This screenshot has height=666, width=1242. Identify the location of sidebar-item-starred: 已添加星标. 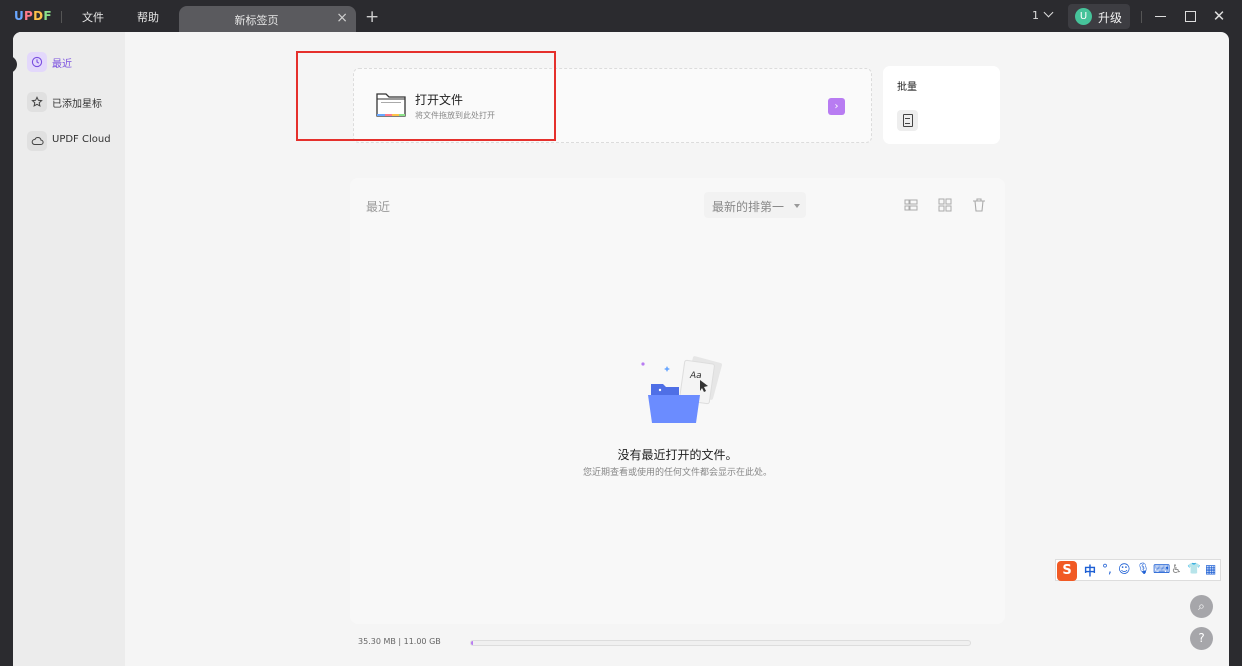
(73, 102).